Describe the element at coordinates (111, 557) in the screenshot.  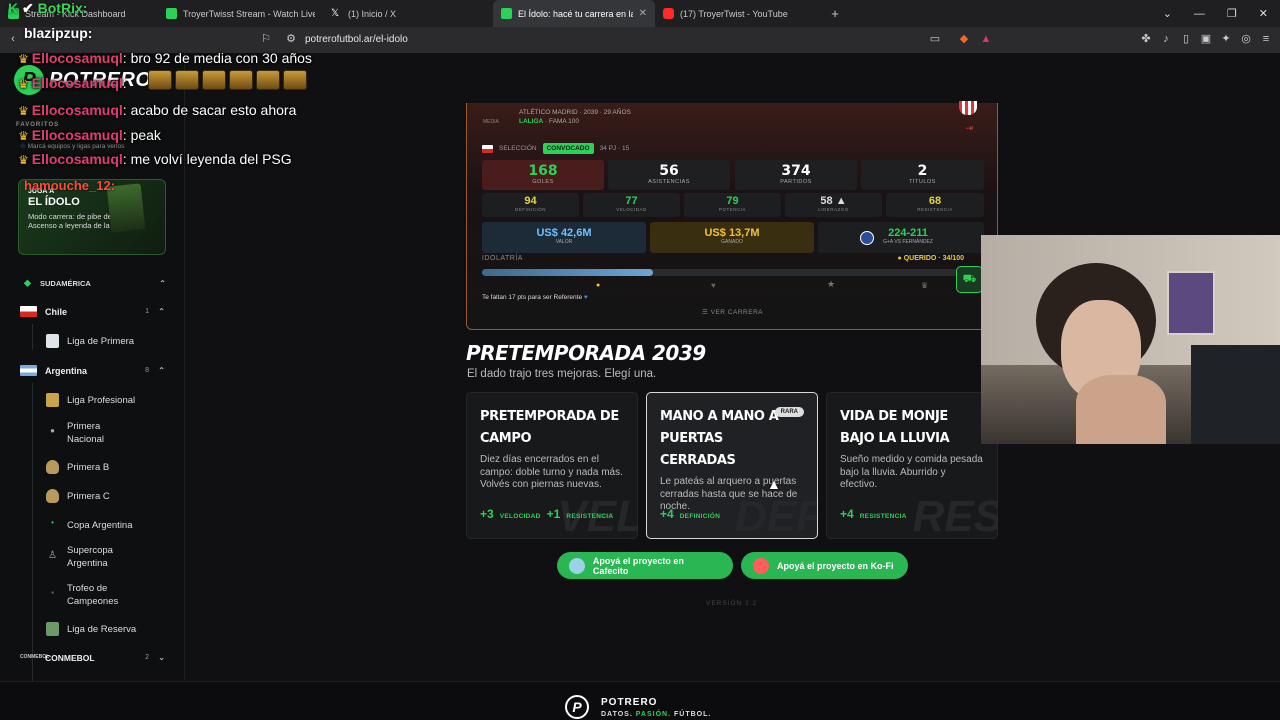
I see `league-item: ♙ Supercopa Argentina` at that location.